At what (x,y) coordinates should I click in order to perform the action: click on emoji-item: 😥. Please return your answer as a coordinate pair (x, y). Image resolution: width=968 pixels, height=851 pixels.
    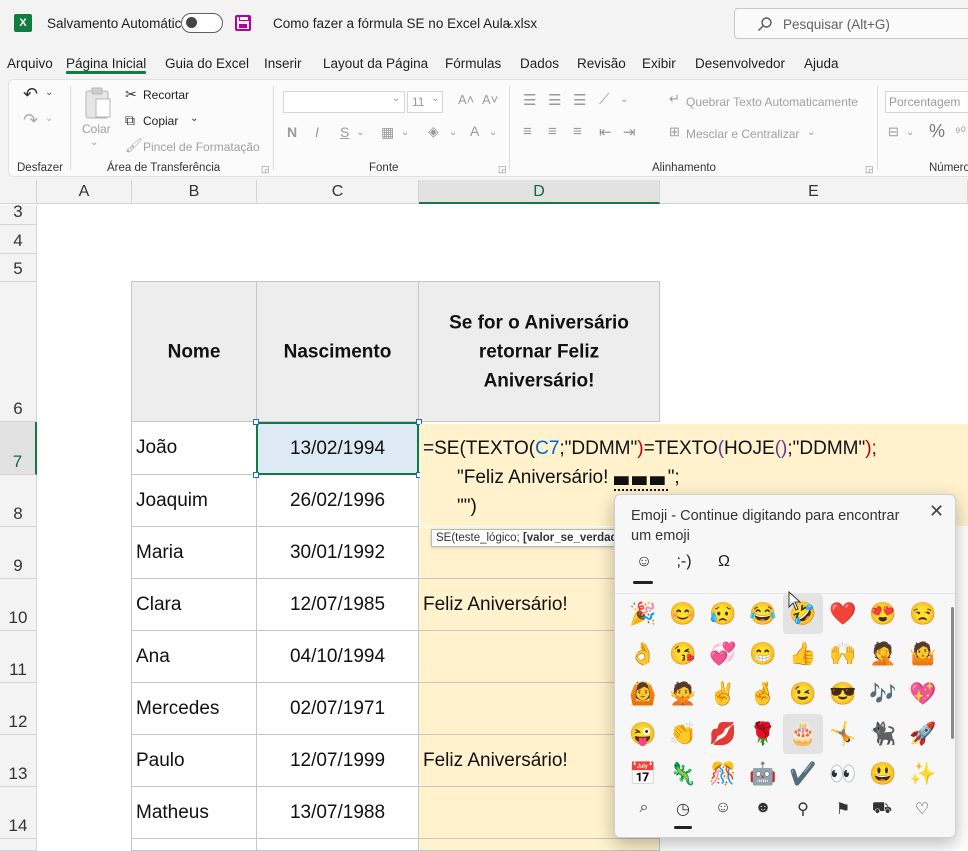
    Looking at the image, I should click on (723, 614).